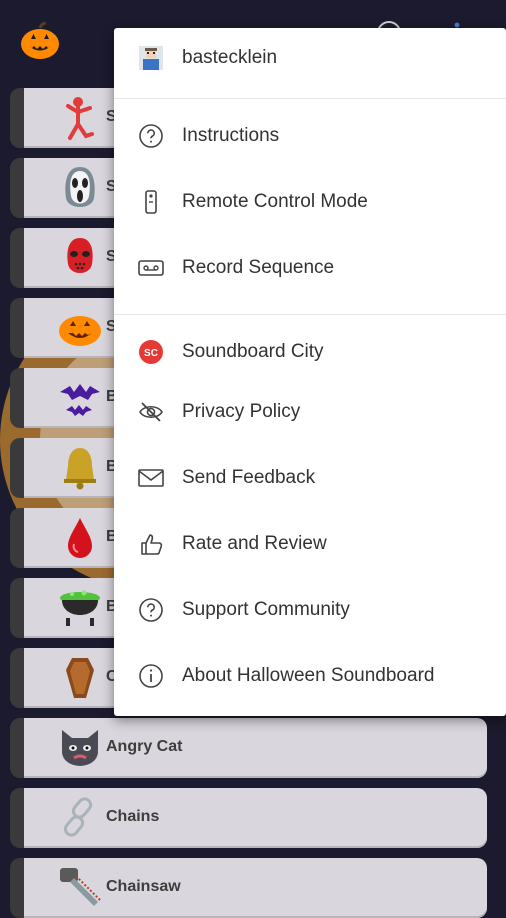  I want to click on ghost-mask-icon, so click(80, 187).